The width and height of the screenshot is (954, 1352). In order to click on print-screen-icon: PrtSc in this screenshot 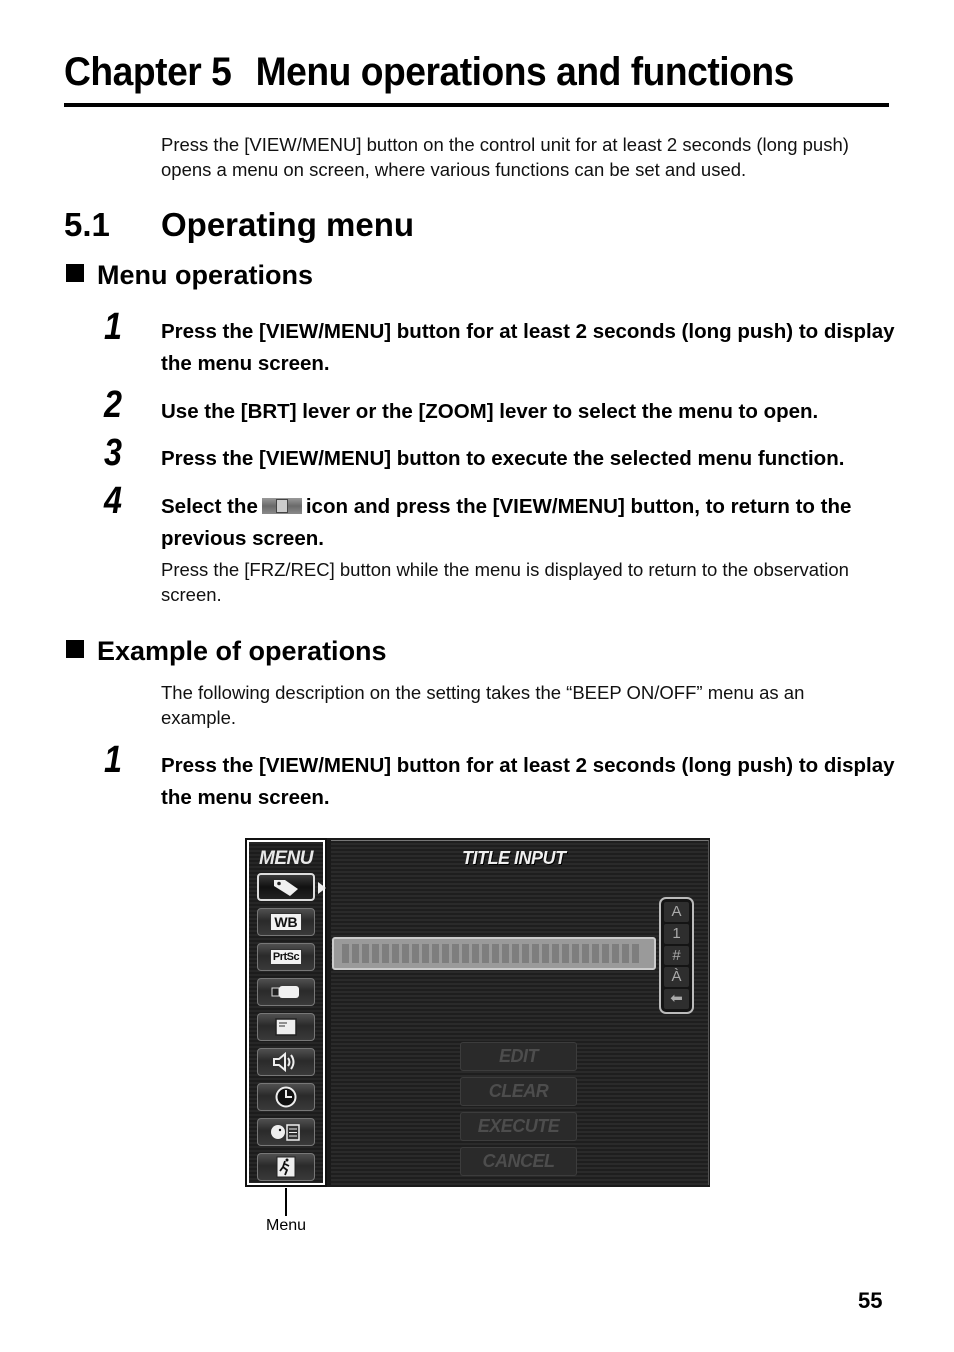, I will do `click(286, 957)`.